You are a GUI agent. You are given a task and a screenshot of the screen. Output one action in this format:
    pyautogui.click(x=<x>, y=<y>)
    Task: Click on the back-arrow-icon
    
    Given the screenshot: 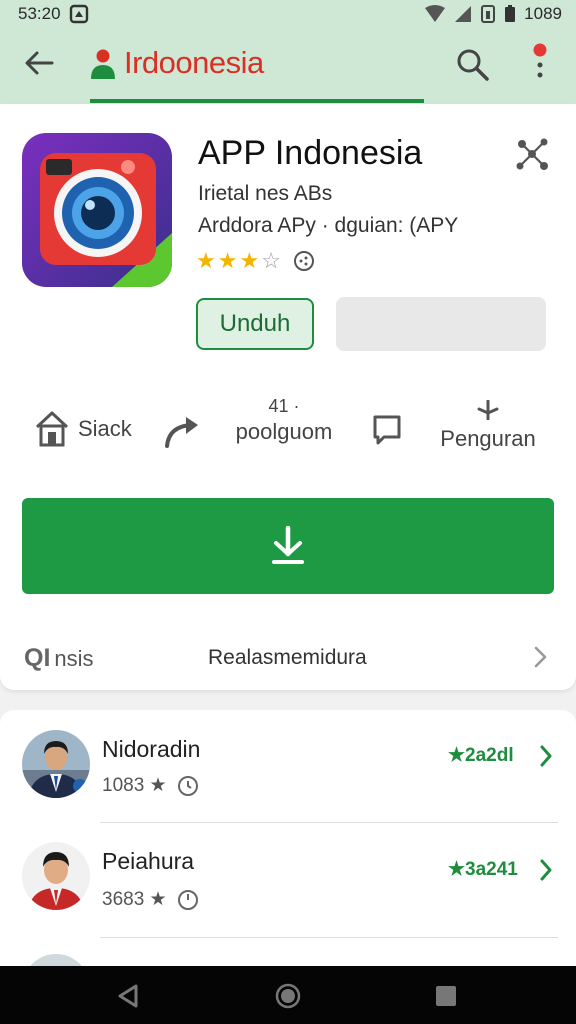 What is the action you would take?
    pyautogui.click(x=39, y=63)
    